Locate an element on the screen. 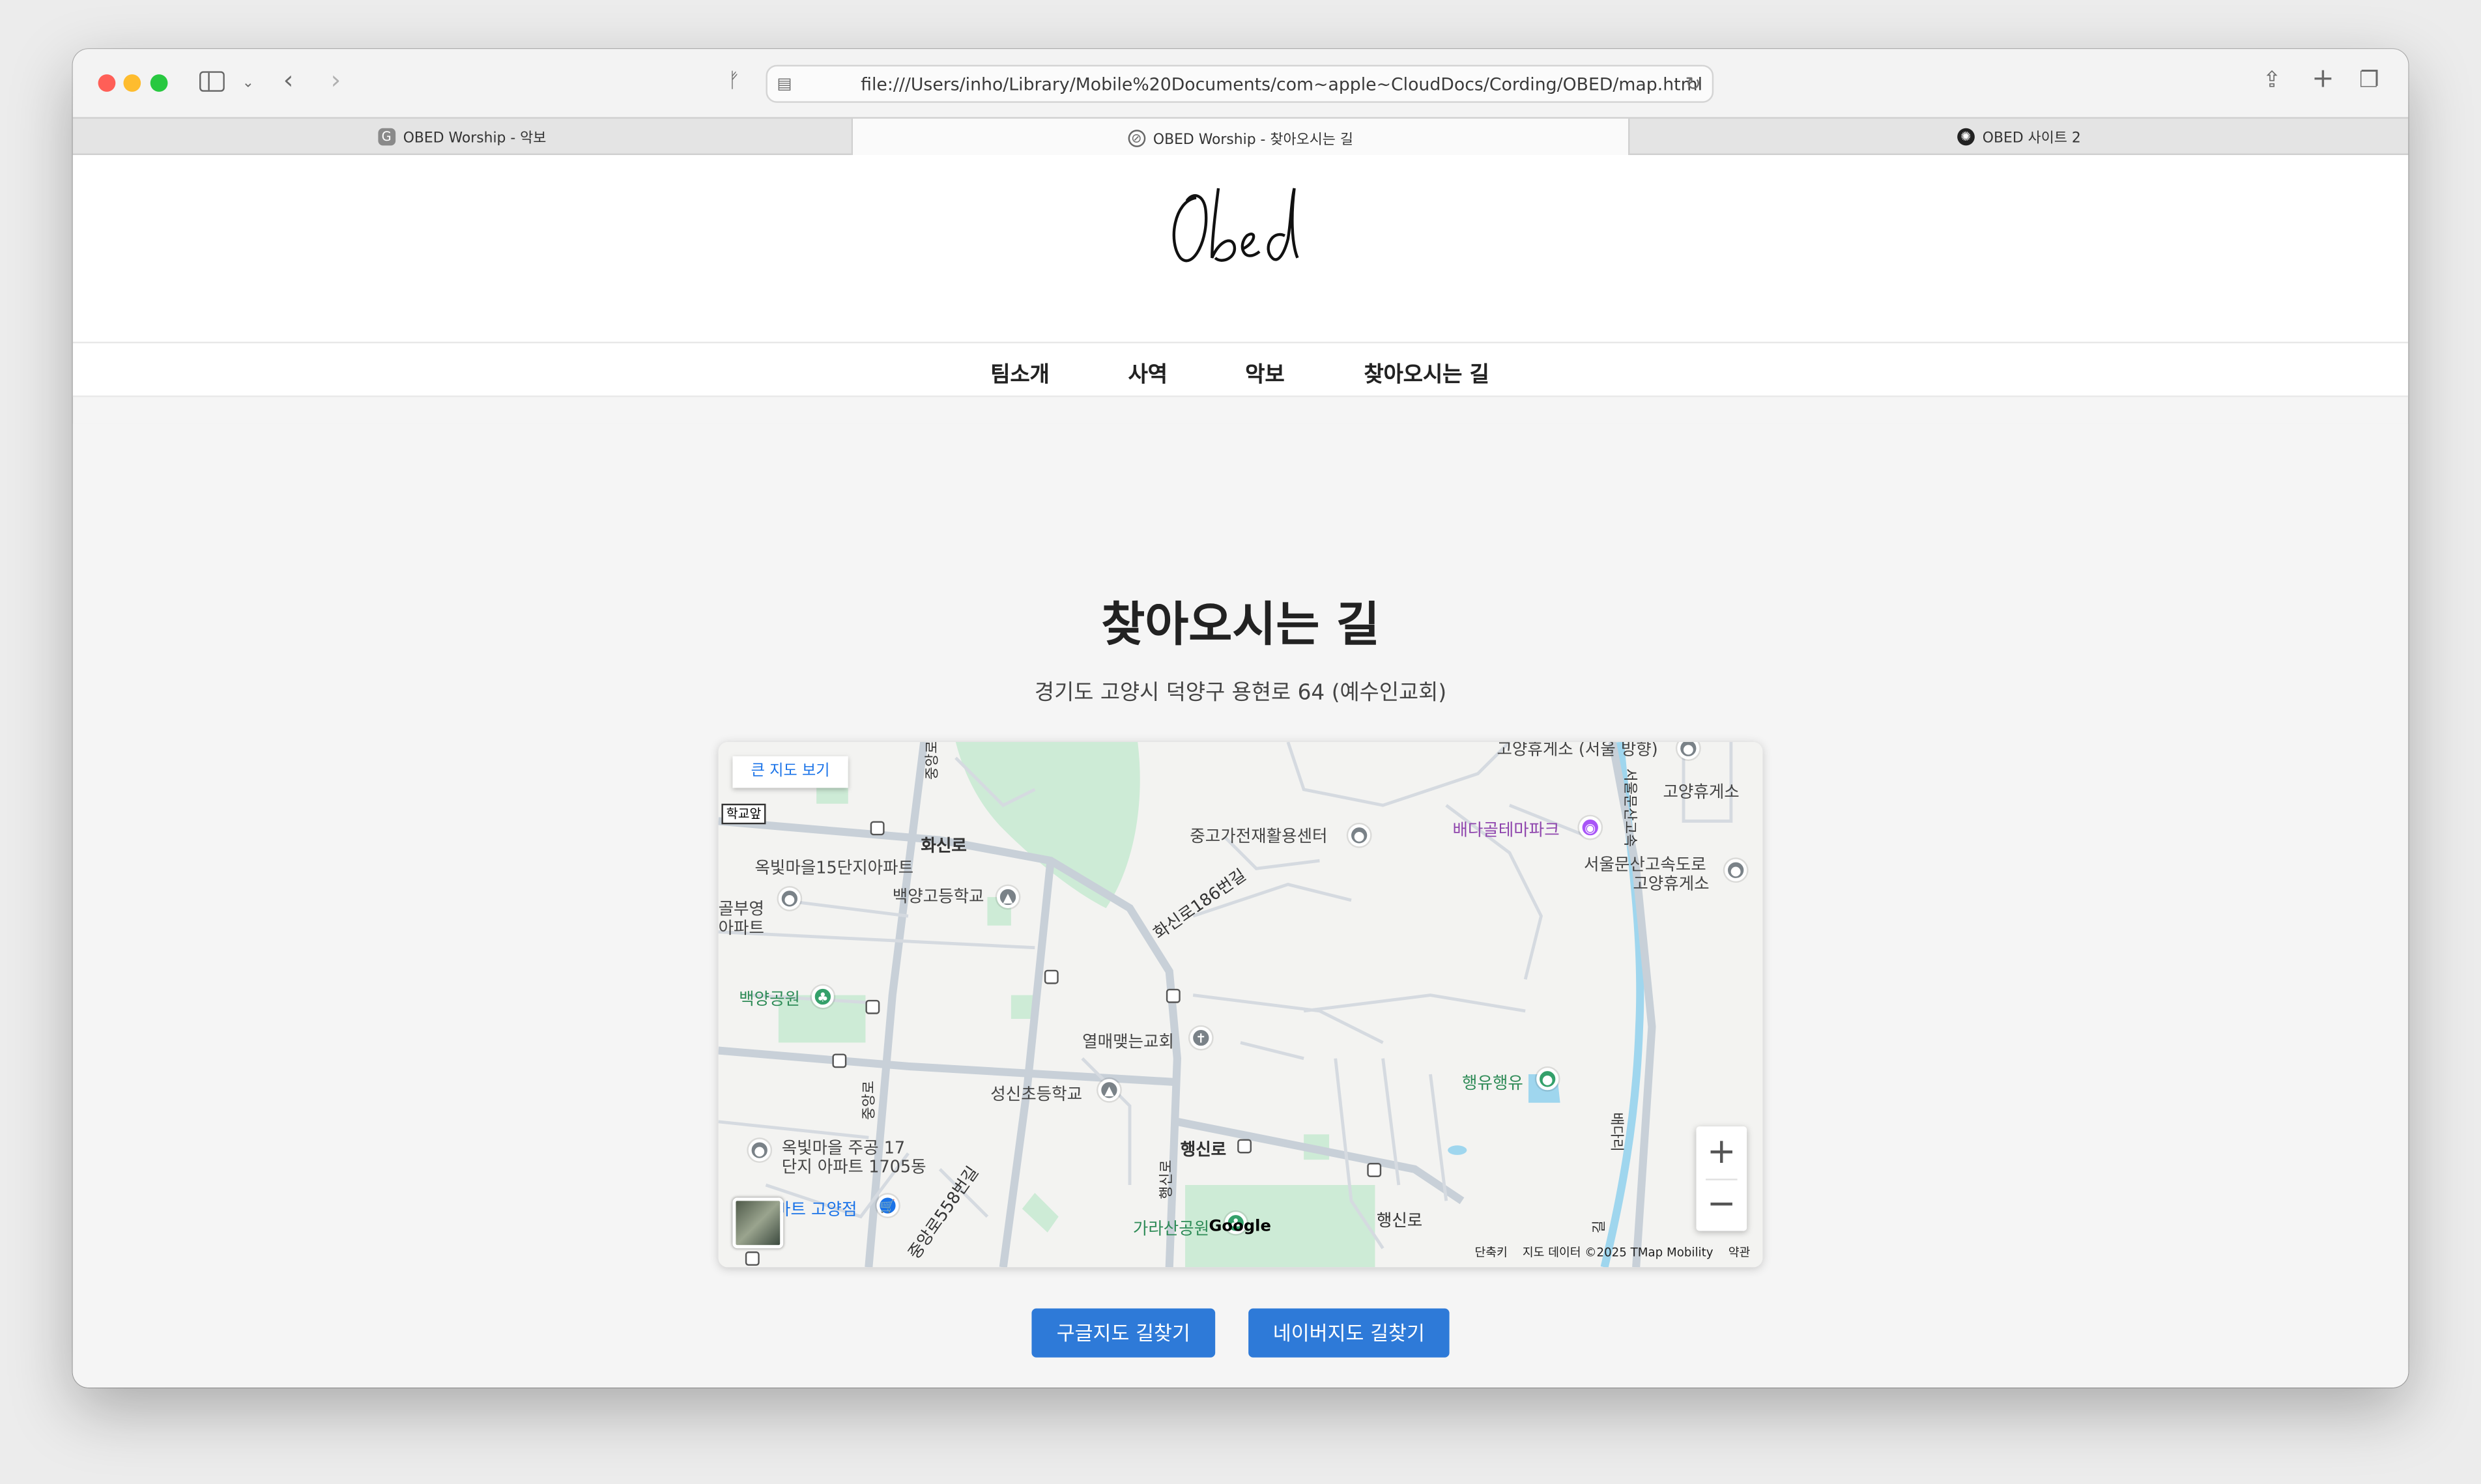  tab-label: OBED Worship - 악보 is located at coordinates (475, 139).